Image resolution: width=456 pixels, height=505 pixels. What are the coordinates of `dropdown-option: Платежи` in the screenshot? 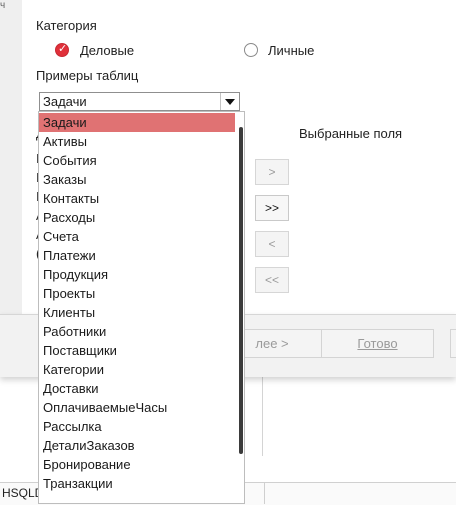 It's located at (137, 255).